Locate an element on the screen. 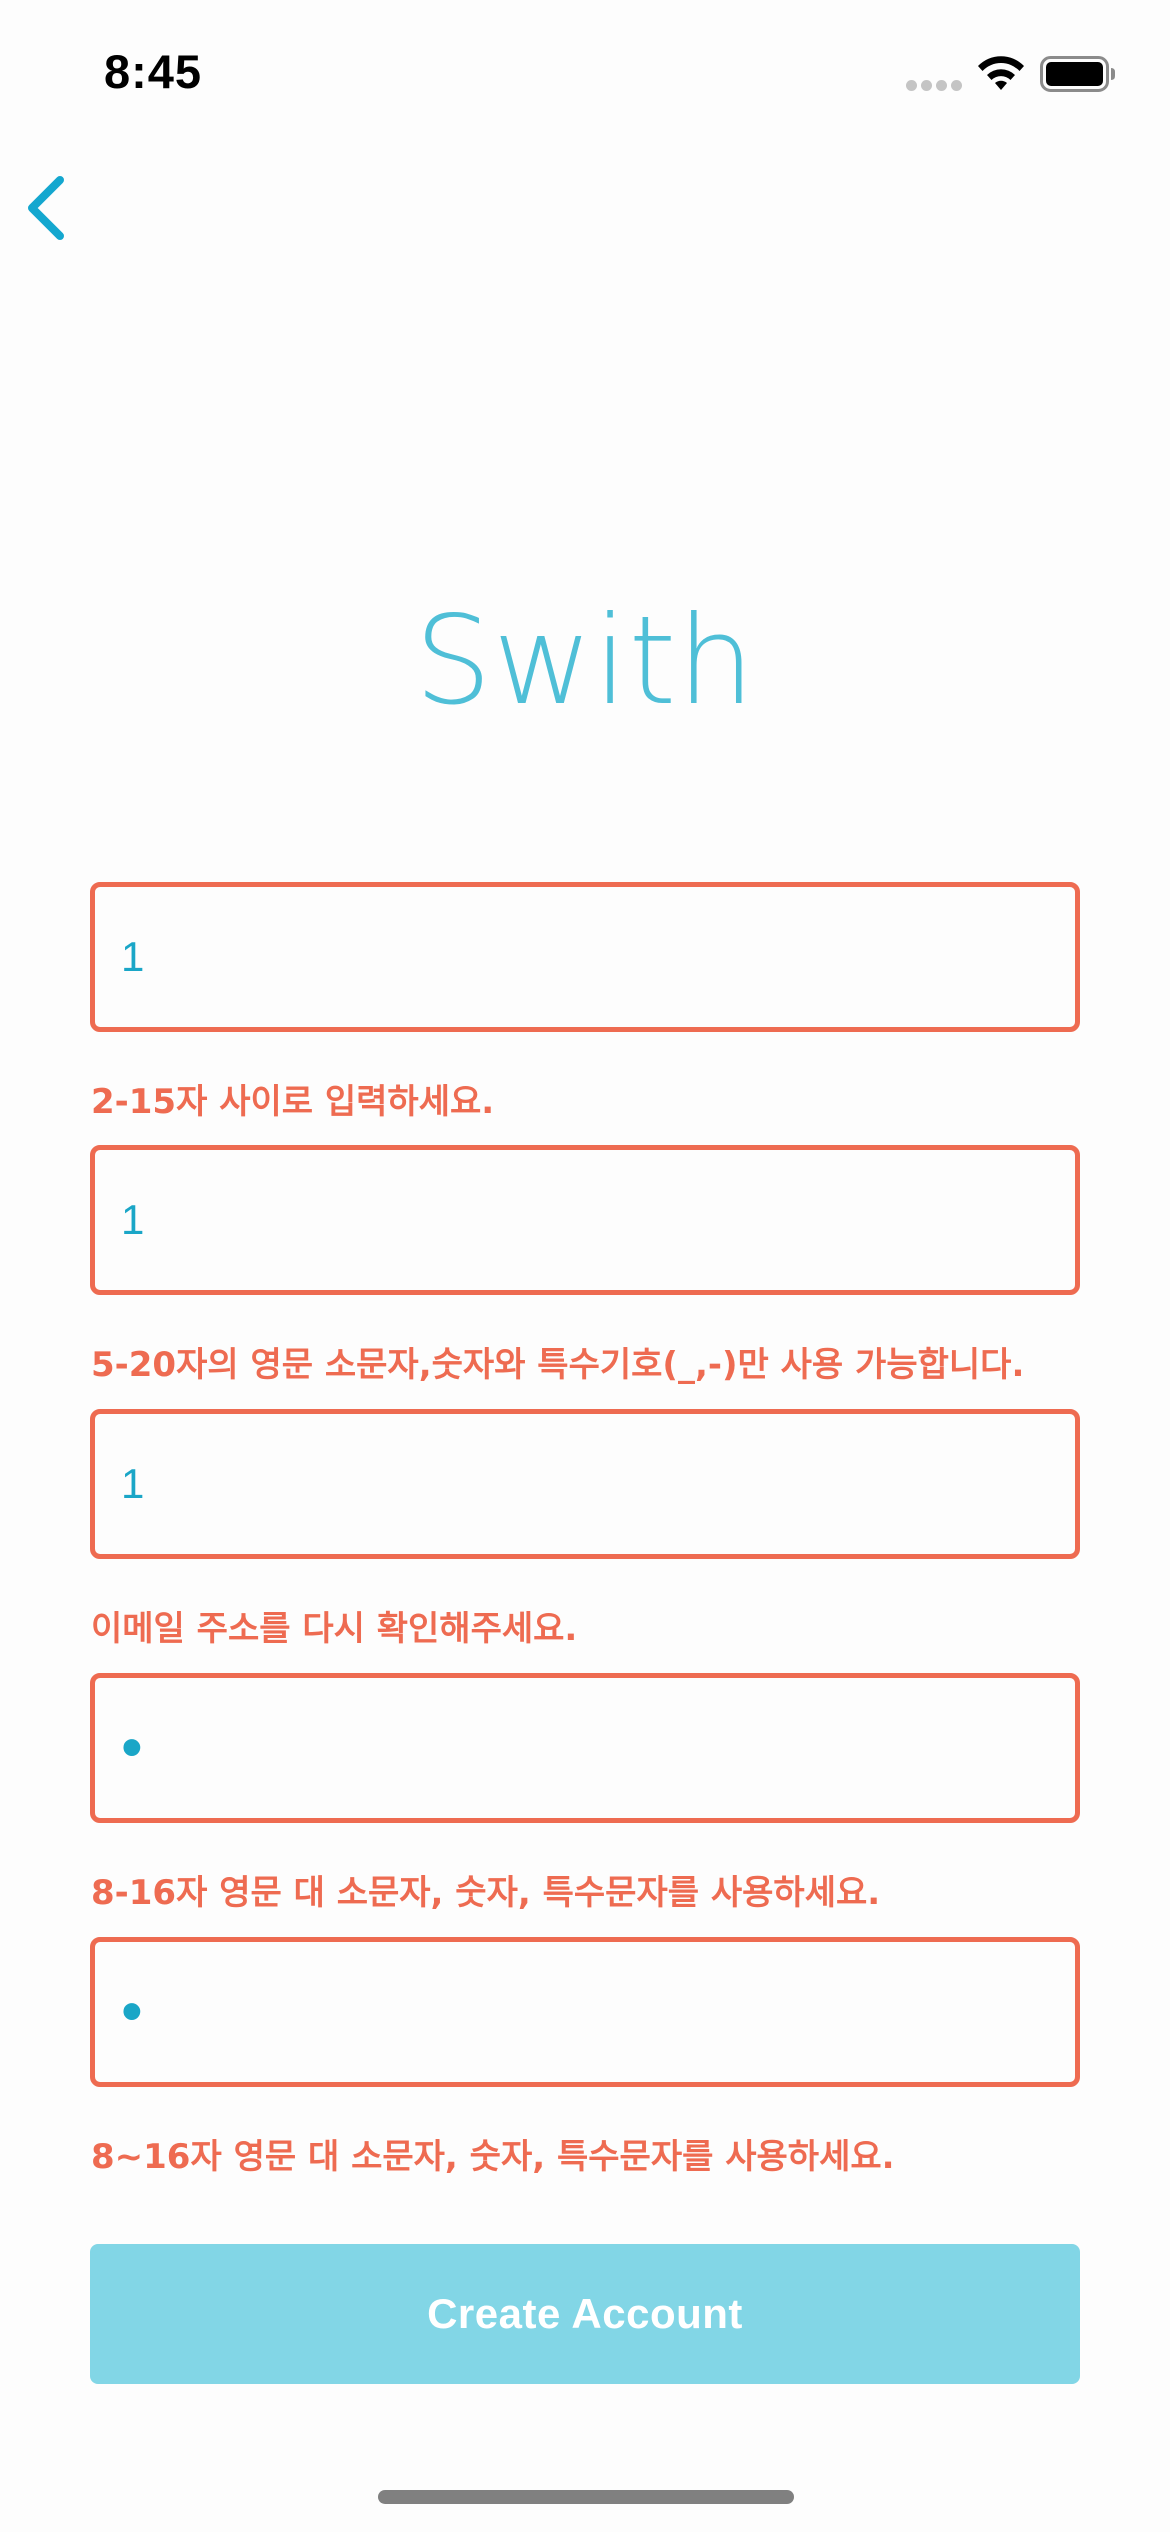  chevron-left-icon is located at coordinates (46, 208).